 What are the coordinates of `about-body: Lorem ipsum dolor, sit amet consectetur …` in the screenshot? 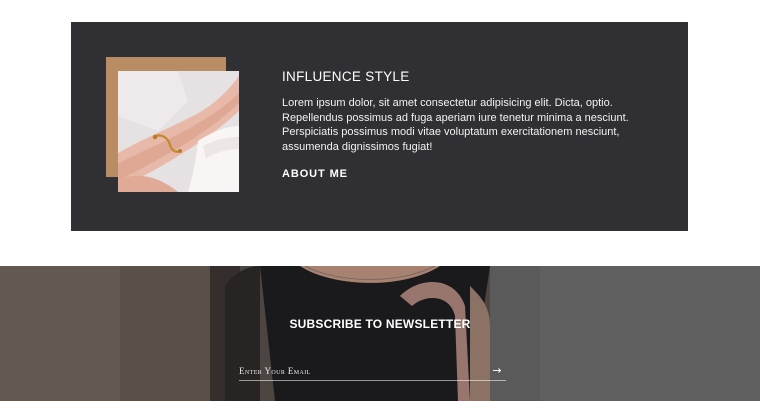 It's located at (455, 125).